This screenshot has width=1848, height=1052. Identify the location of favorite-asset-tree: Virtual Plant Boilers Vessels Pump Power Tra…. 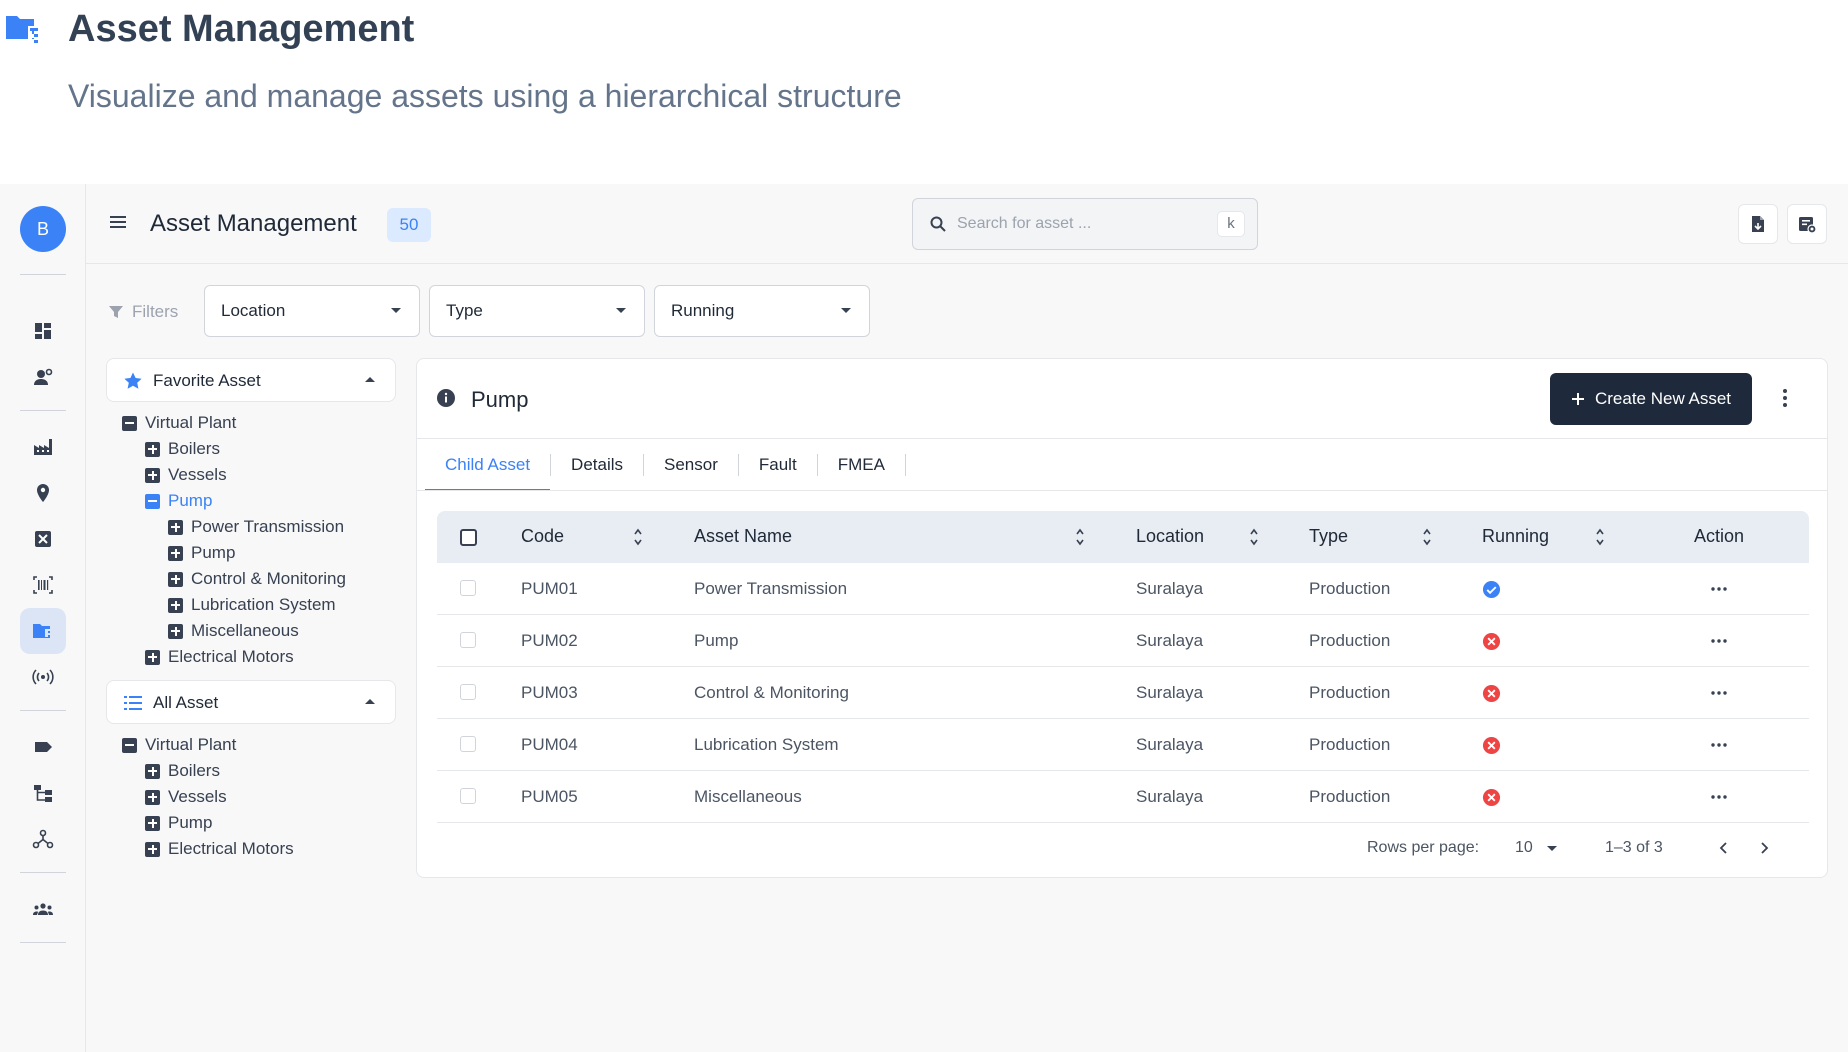
(251, 537).